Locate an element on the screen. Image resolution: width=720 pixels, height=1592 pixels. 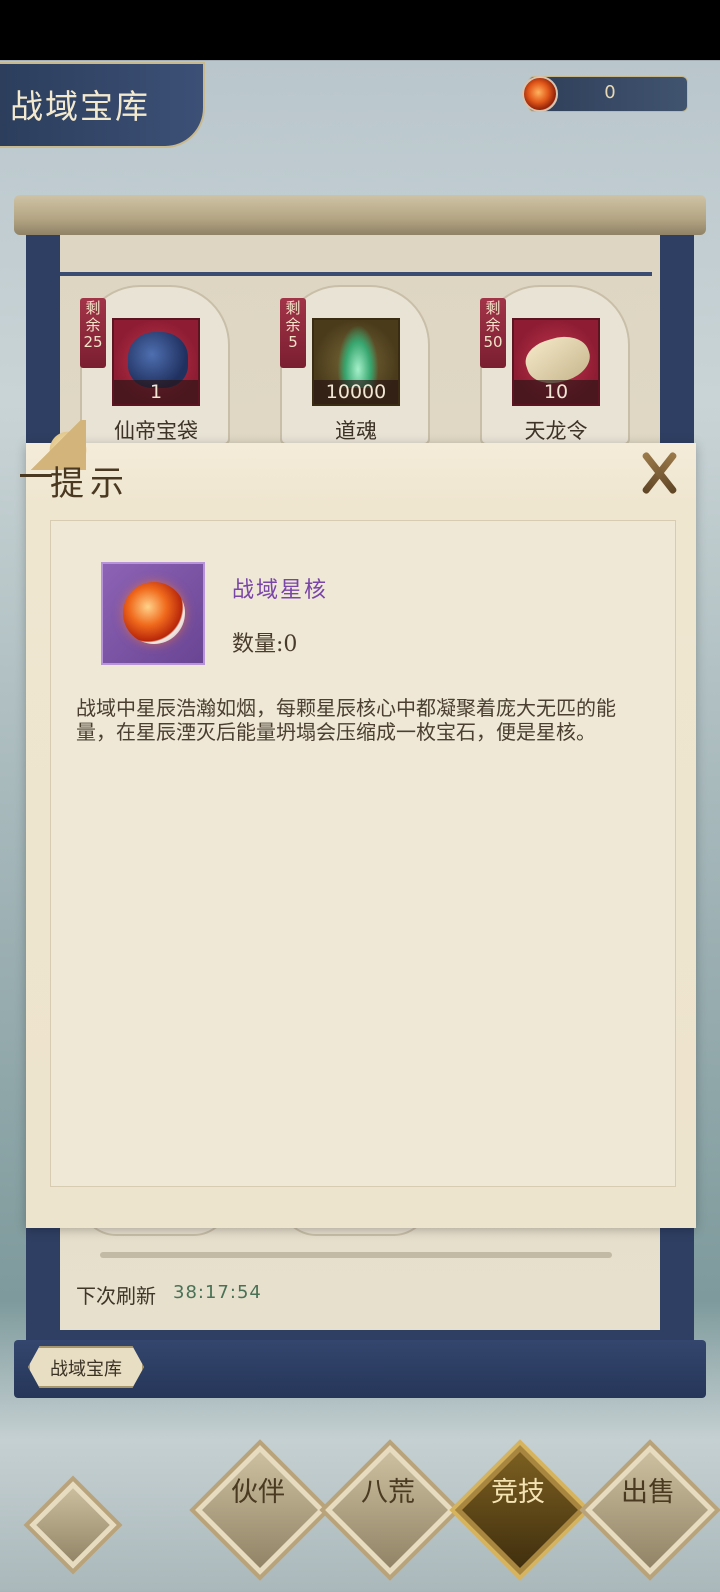
item-name-3: 天龙令 is located at coordinates (556, 431).